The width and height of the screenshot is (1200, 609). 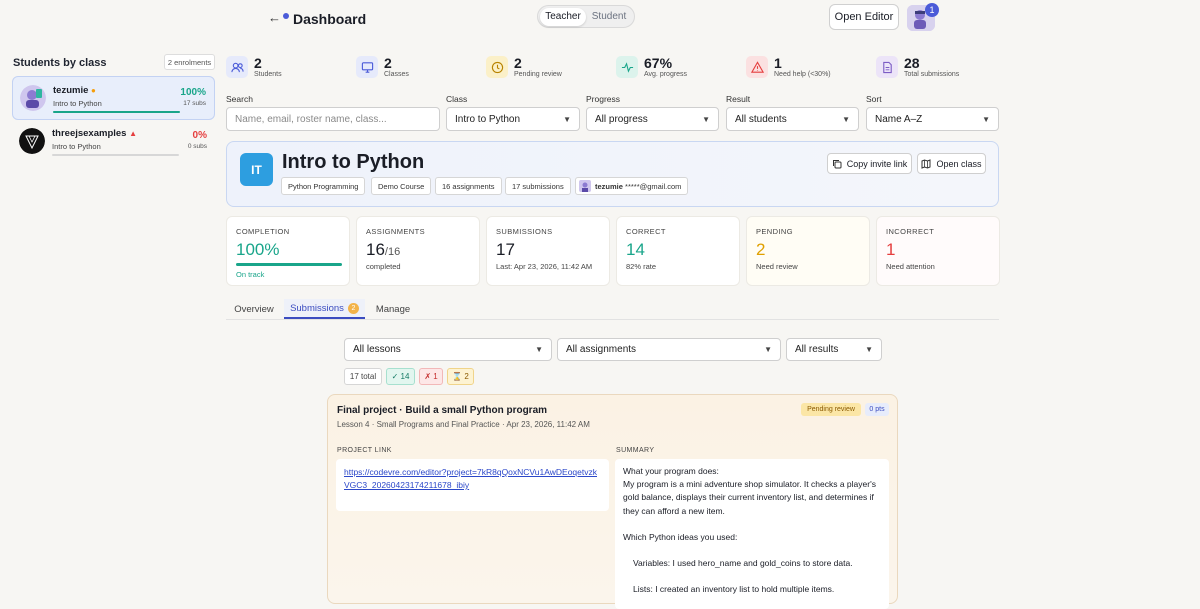 What do you see at coordinates (457, 99) in the screenshot?
I see `class-filter-label: Class` at bounding box center [457, 99].